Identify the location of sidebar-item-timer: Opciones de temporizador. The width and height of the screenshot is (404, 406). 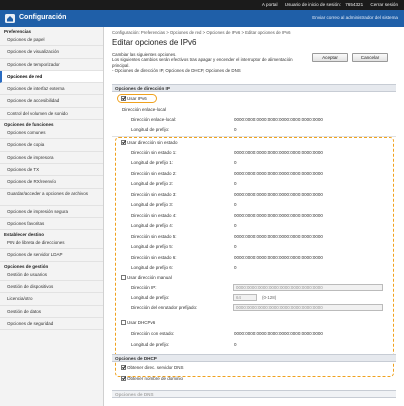
(51, 65).